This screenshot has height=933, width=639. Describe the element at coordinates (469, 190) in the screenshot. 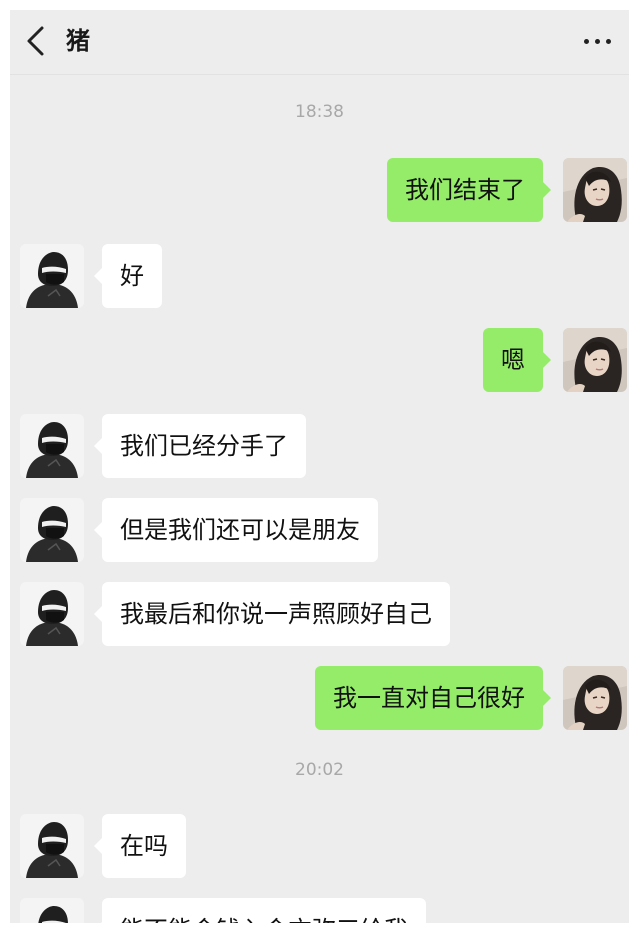

I see `message-bubble-outgoing: 我们结束了` at that location.